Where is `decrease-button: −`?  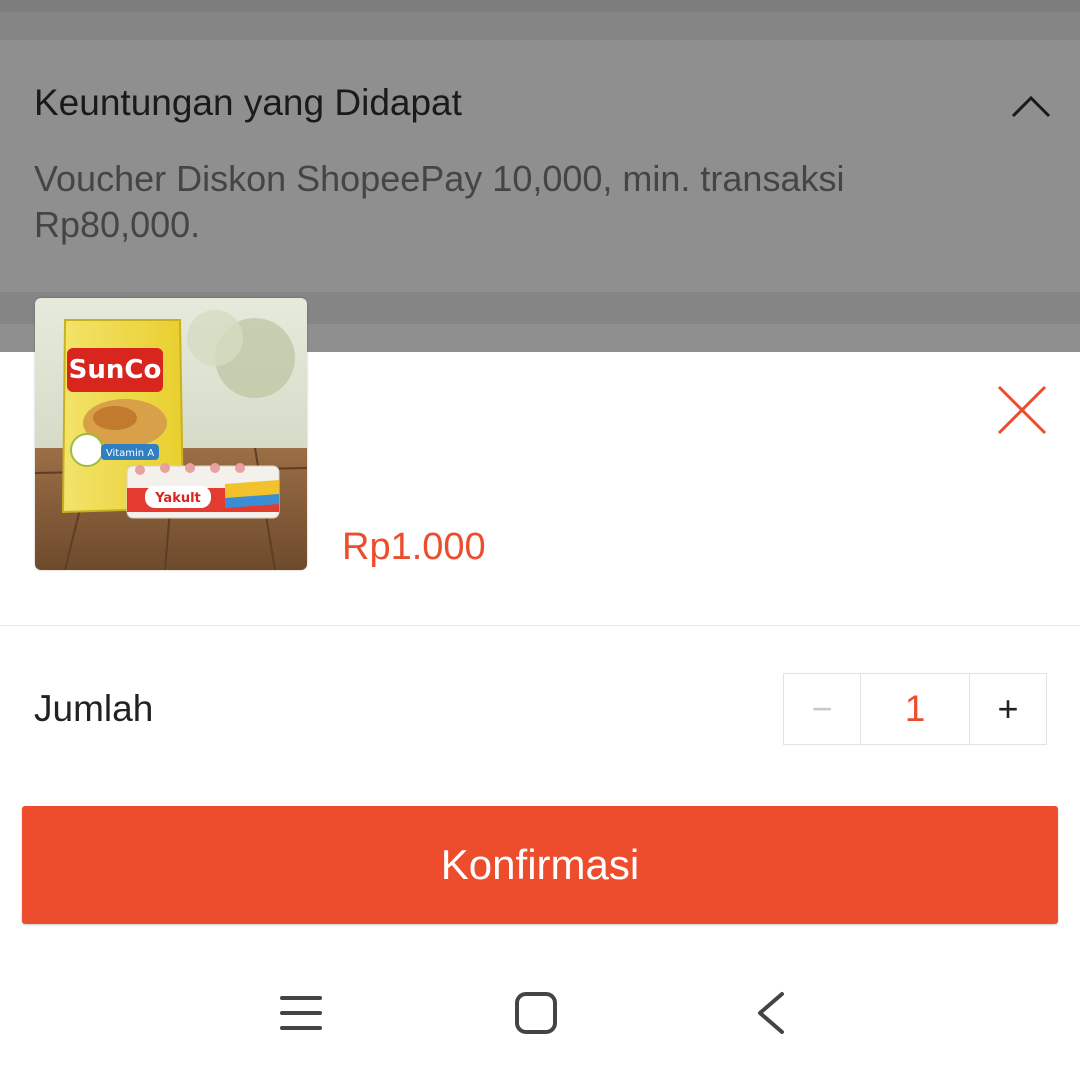 decrease-button: − is located at coordinates (822, 709).